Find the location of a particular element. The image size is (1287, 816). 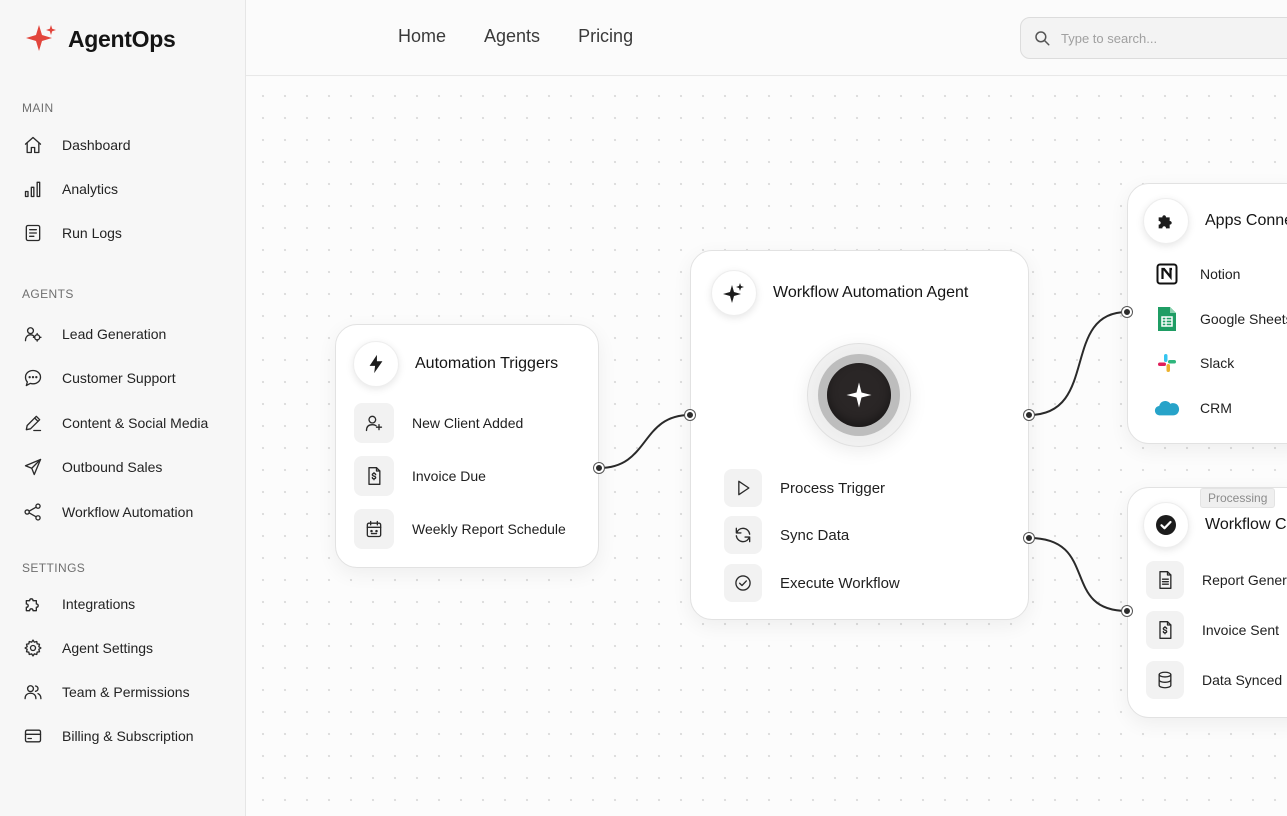

home-icon is located at coordinates (33, 145).